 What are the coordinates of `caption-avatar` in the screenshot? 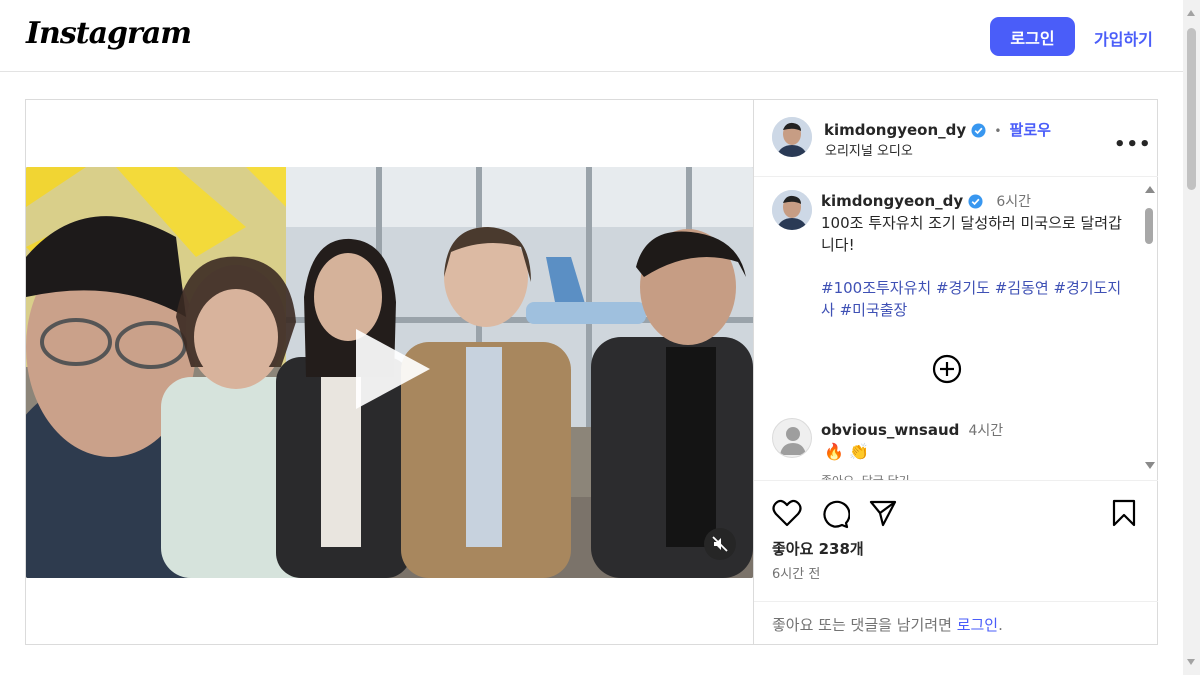 It's located at (792, 210).